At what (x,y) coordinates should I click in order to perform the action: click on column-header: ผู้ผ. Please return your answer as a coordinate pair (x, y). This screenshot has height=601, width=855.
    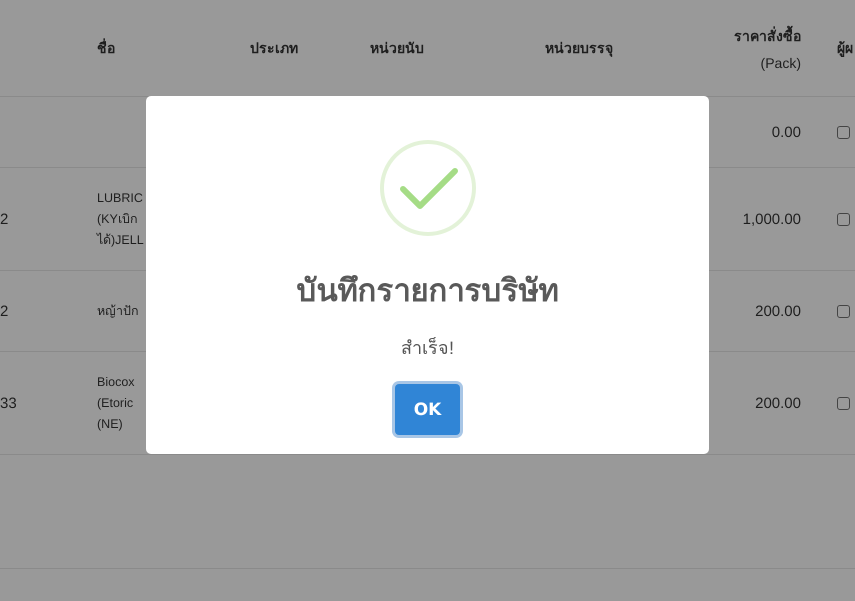
    Looking at the image, I should click on (845, 49).